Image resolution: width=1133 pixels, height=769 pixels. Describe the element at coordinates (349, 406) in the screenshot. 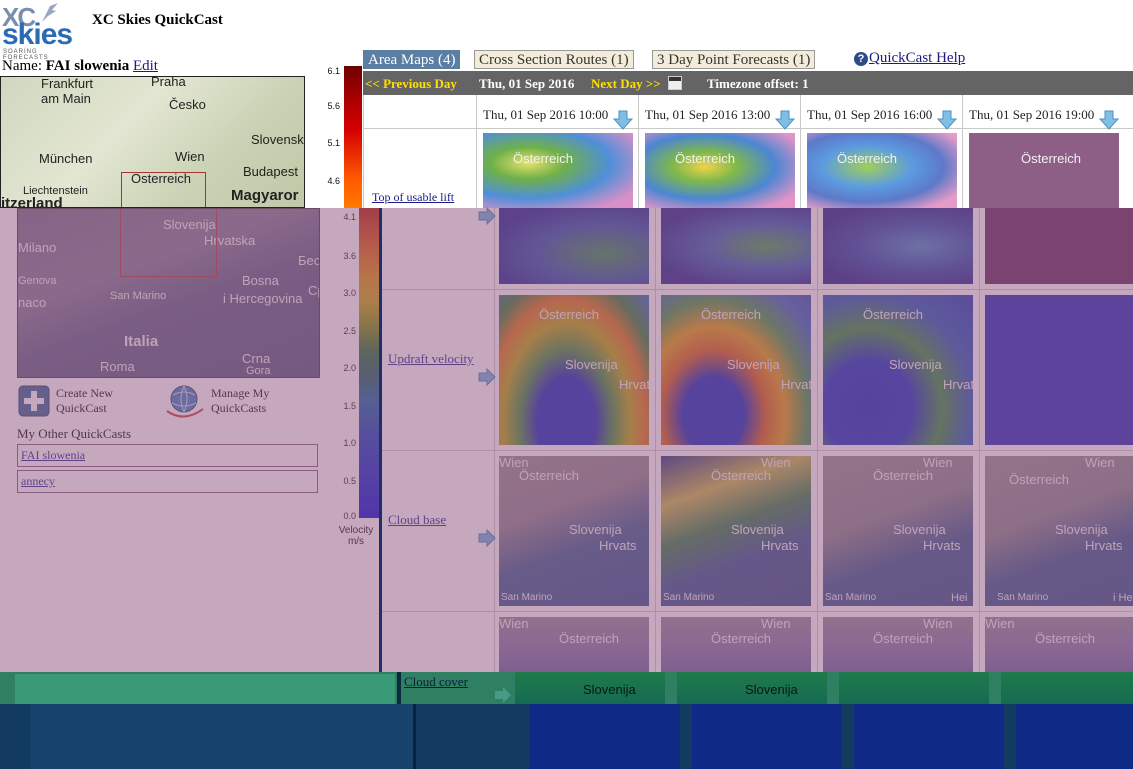

I see `legend-tick: 1.5` at that location.